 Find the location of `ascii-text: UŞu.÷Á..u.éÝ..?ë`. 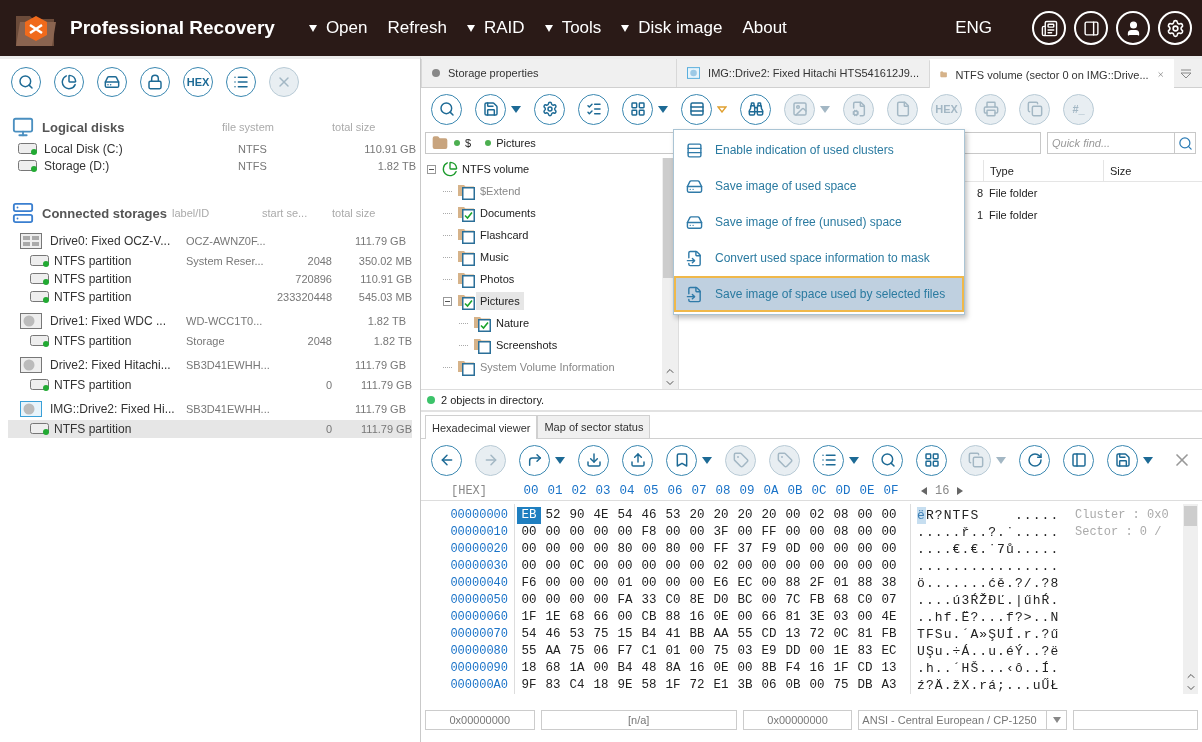

ascii-text: UŞu.÷Á..u.éÝ..?ë is located at coordinates (988, 651).